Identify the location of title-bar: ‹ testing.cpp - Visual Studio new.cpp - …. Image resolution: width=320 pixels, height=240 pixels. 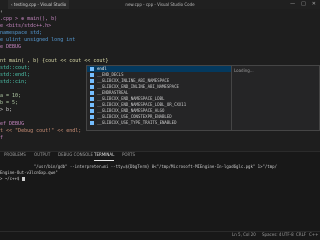
(160, 4).